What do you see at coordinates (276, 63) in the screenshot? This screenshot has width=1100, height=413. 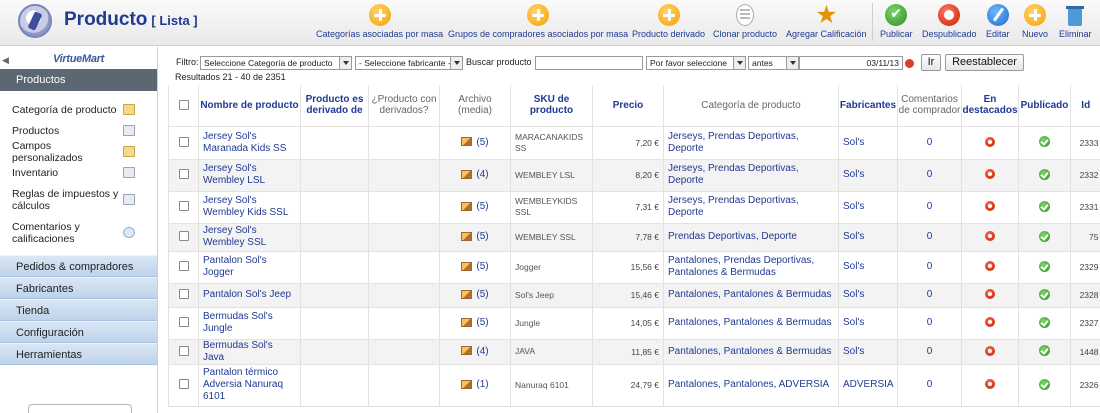 I see `category-select: Seleccione Categoría de producto` at bounding box center [276, 63].